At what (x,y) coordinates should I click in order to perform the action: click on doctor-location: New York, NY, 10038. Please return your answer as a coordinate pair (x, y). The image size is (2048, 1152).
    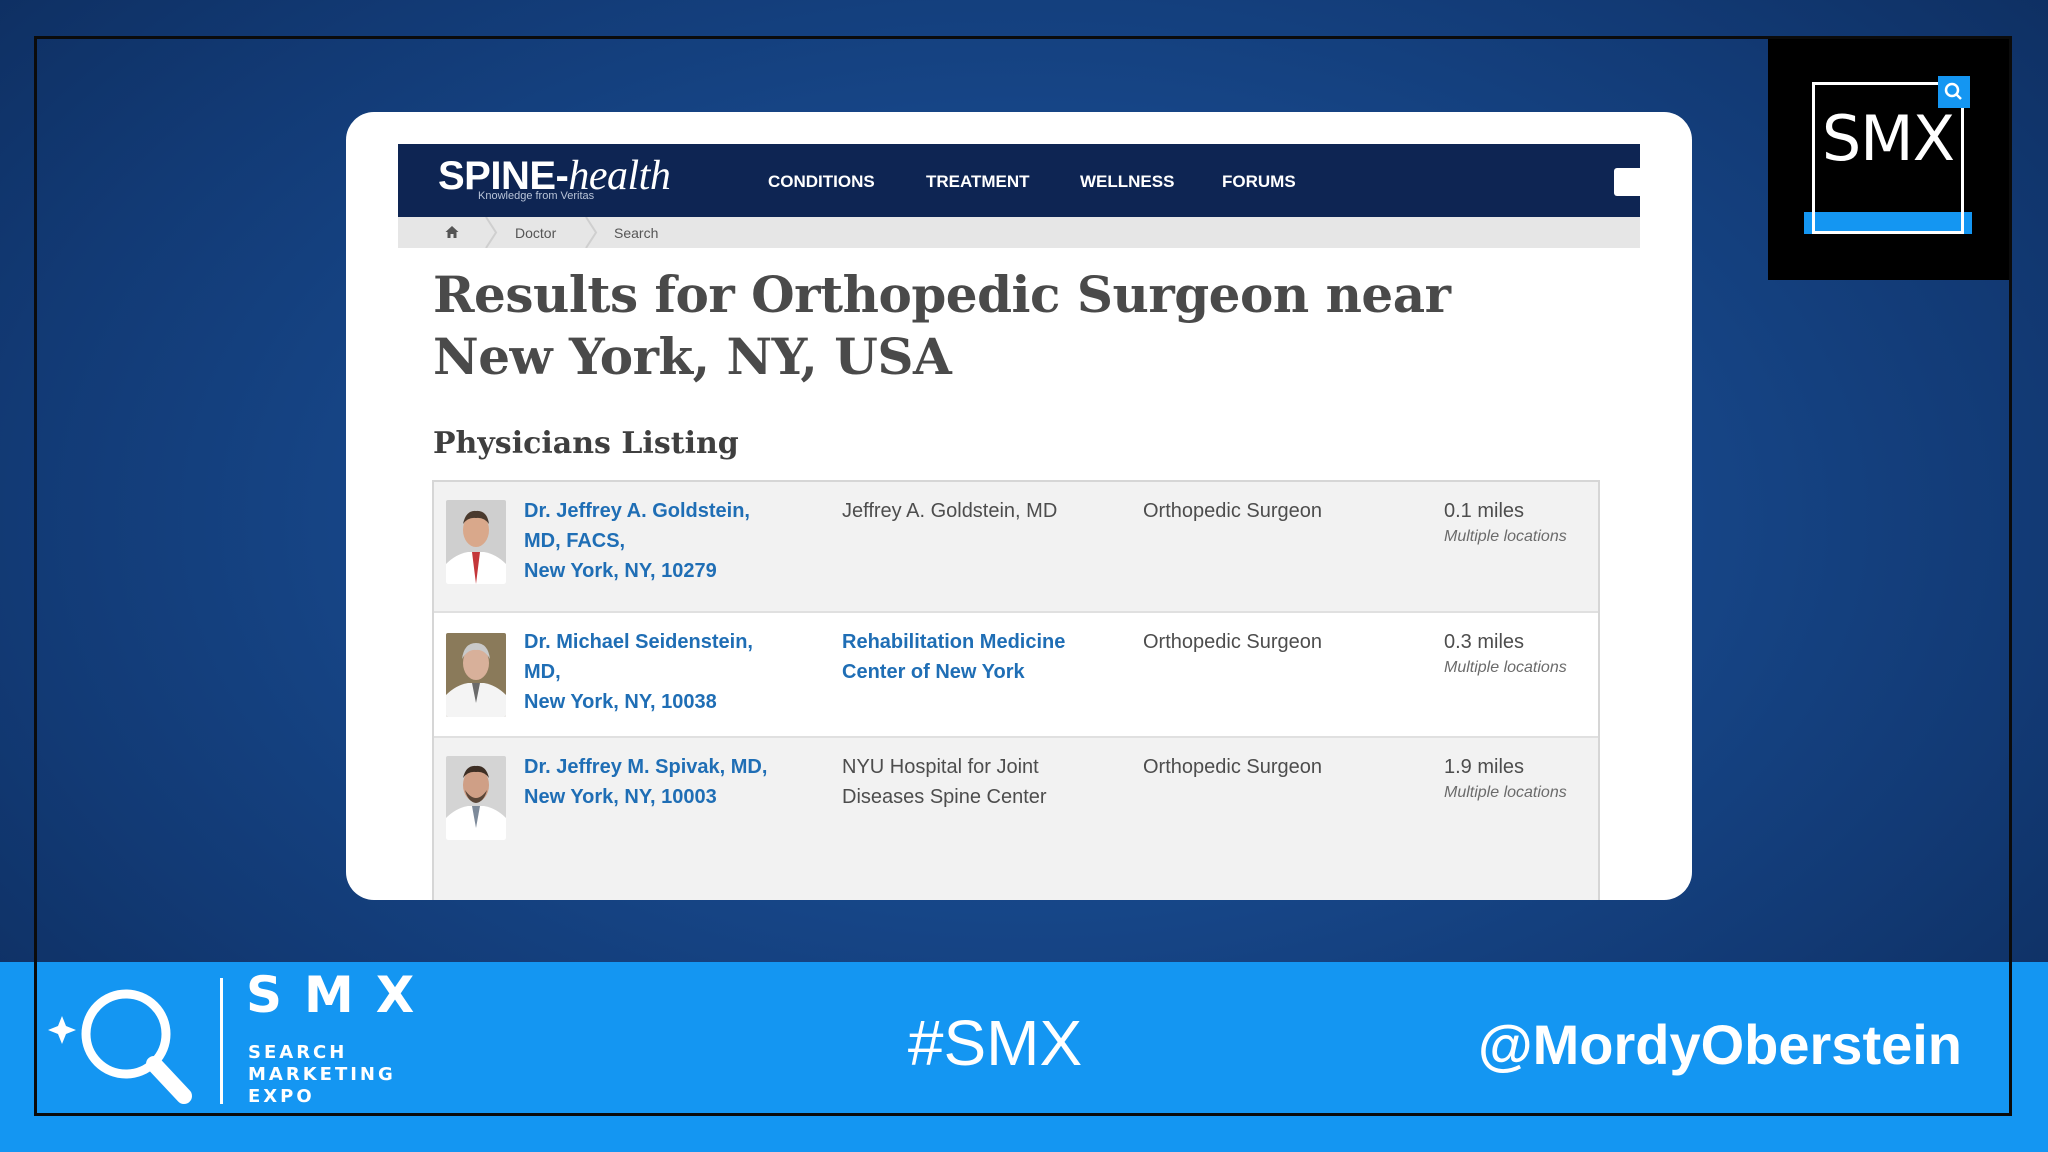
    Looking at the image, I should click on (620, 702).